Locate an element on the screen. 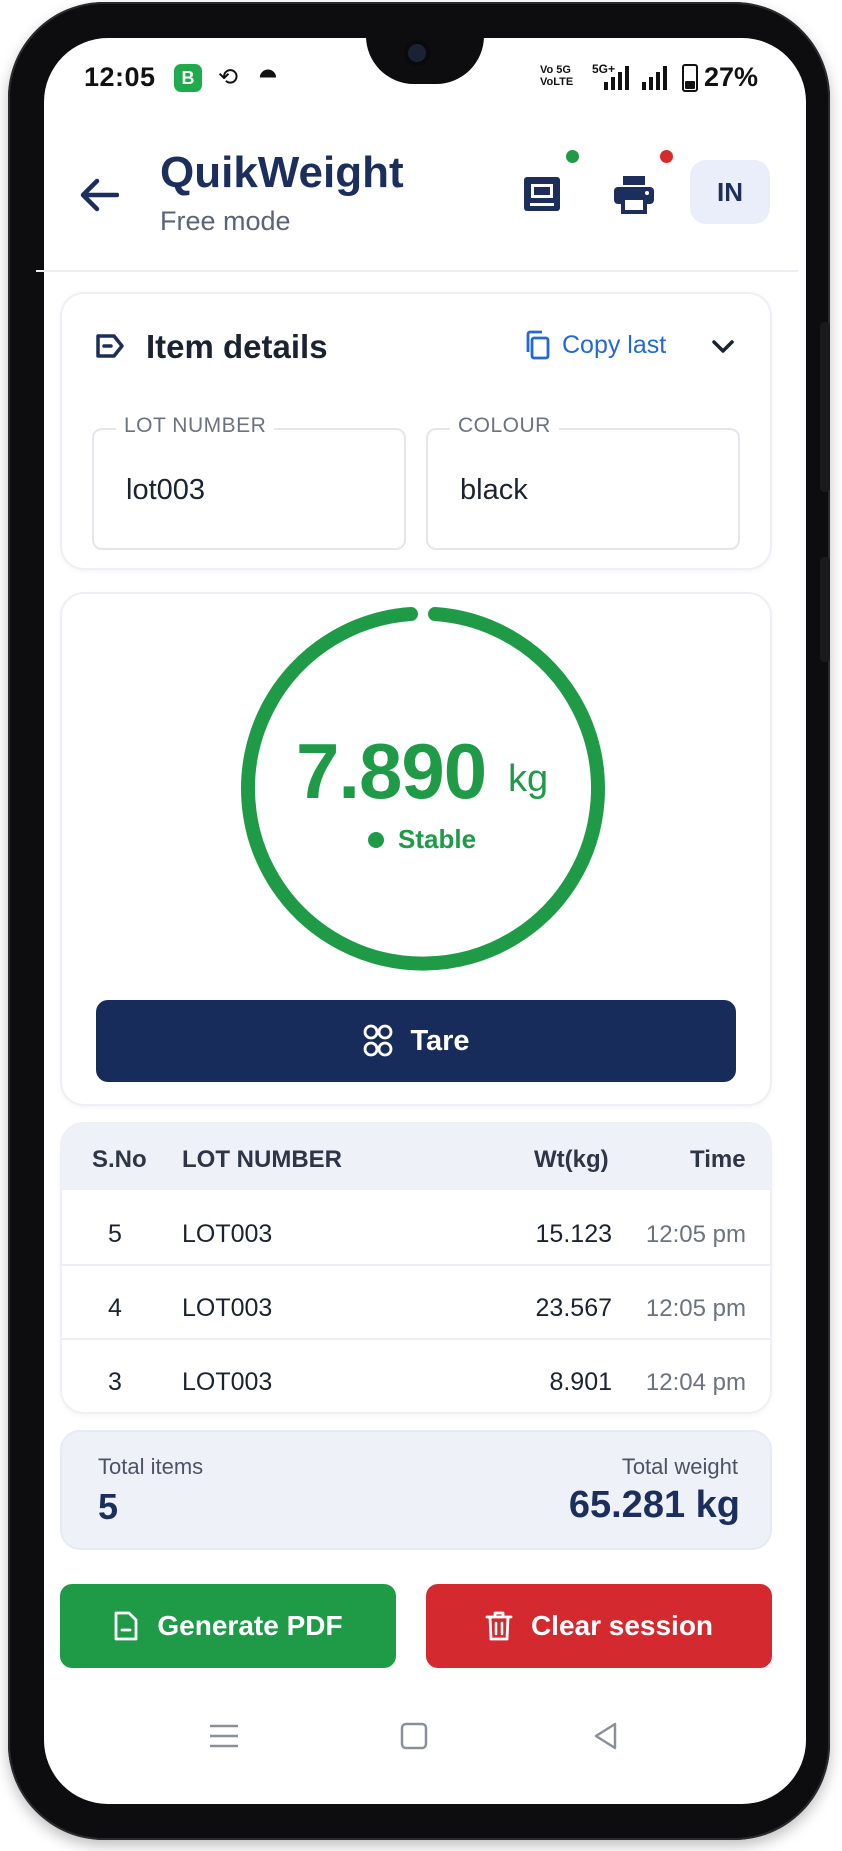  nav-recents-button is located at coordinates (224, 1736).